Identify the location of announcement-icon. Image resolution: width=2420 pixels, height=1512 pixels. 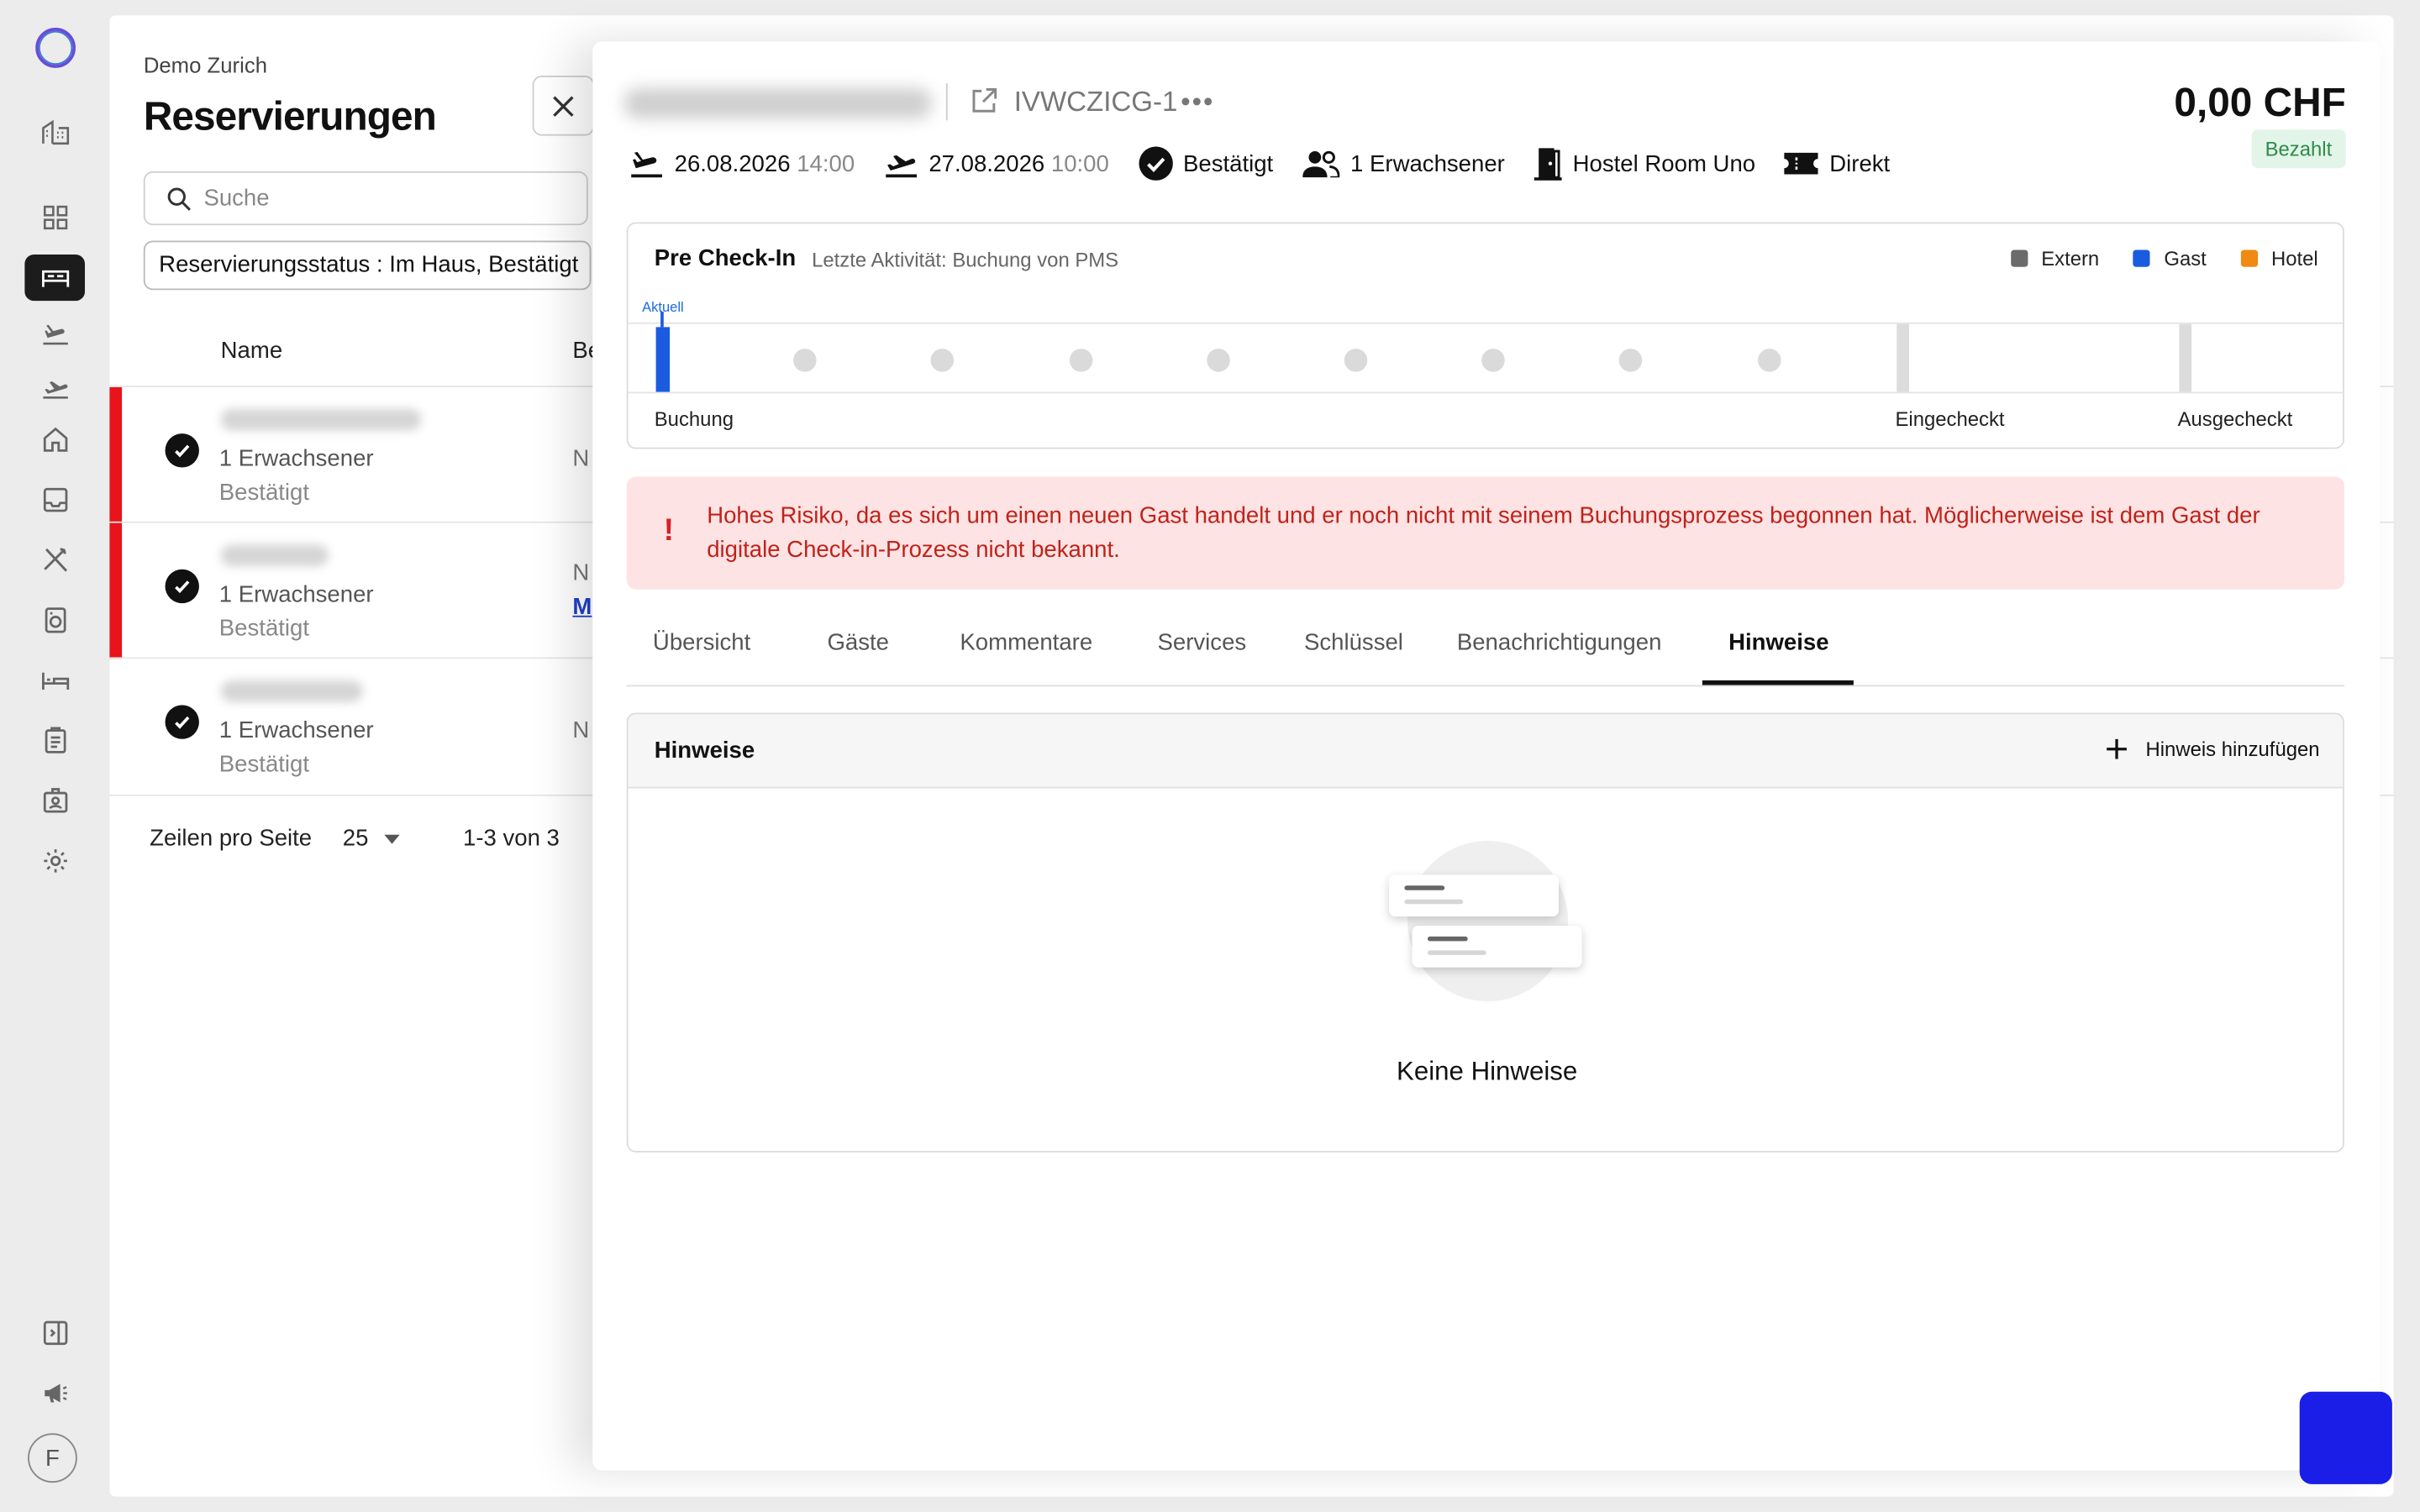
(54, 1393).